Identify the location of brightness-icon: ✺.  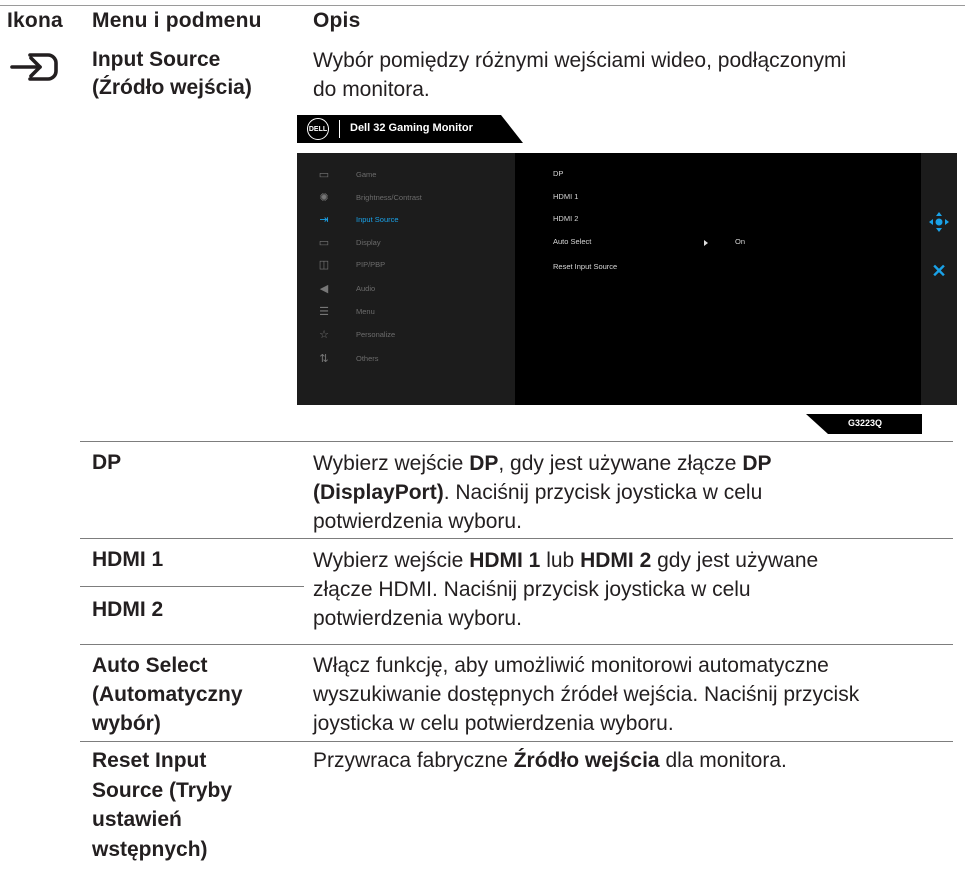
(324, 197).